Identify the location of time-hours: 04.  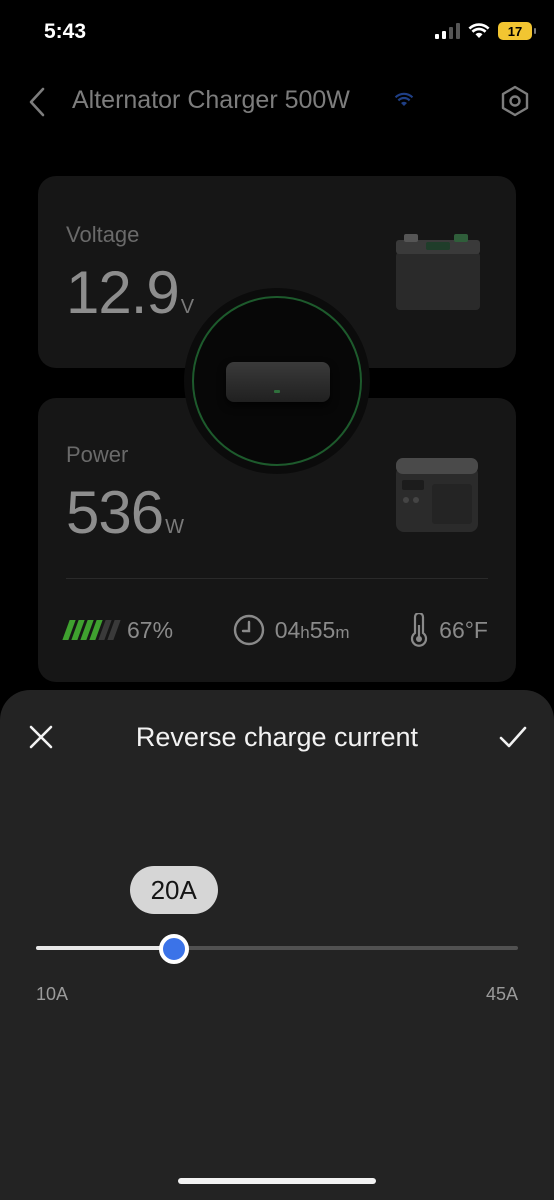
(287, 629).